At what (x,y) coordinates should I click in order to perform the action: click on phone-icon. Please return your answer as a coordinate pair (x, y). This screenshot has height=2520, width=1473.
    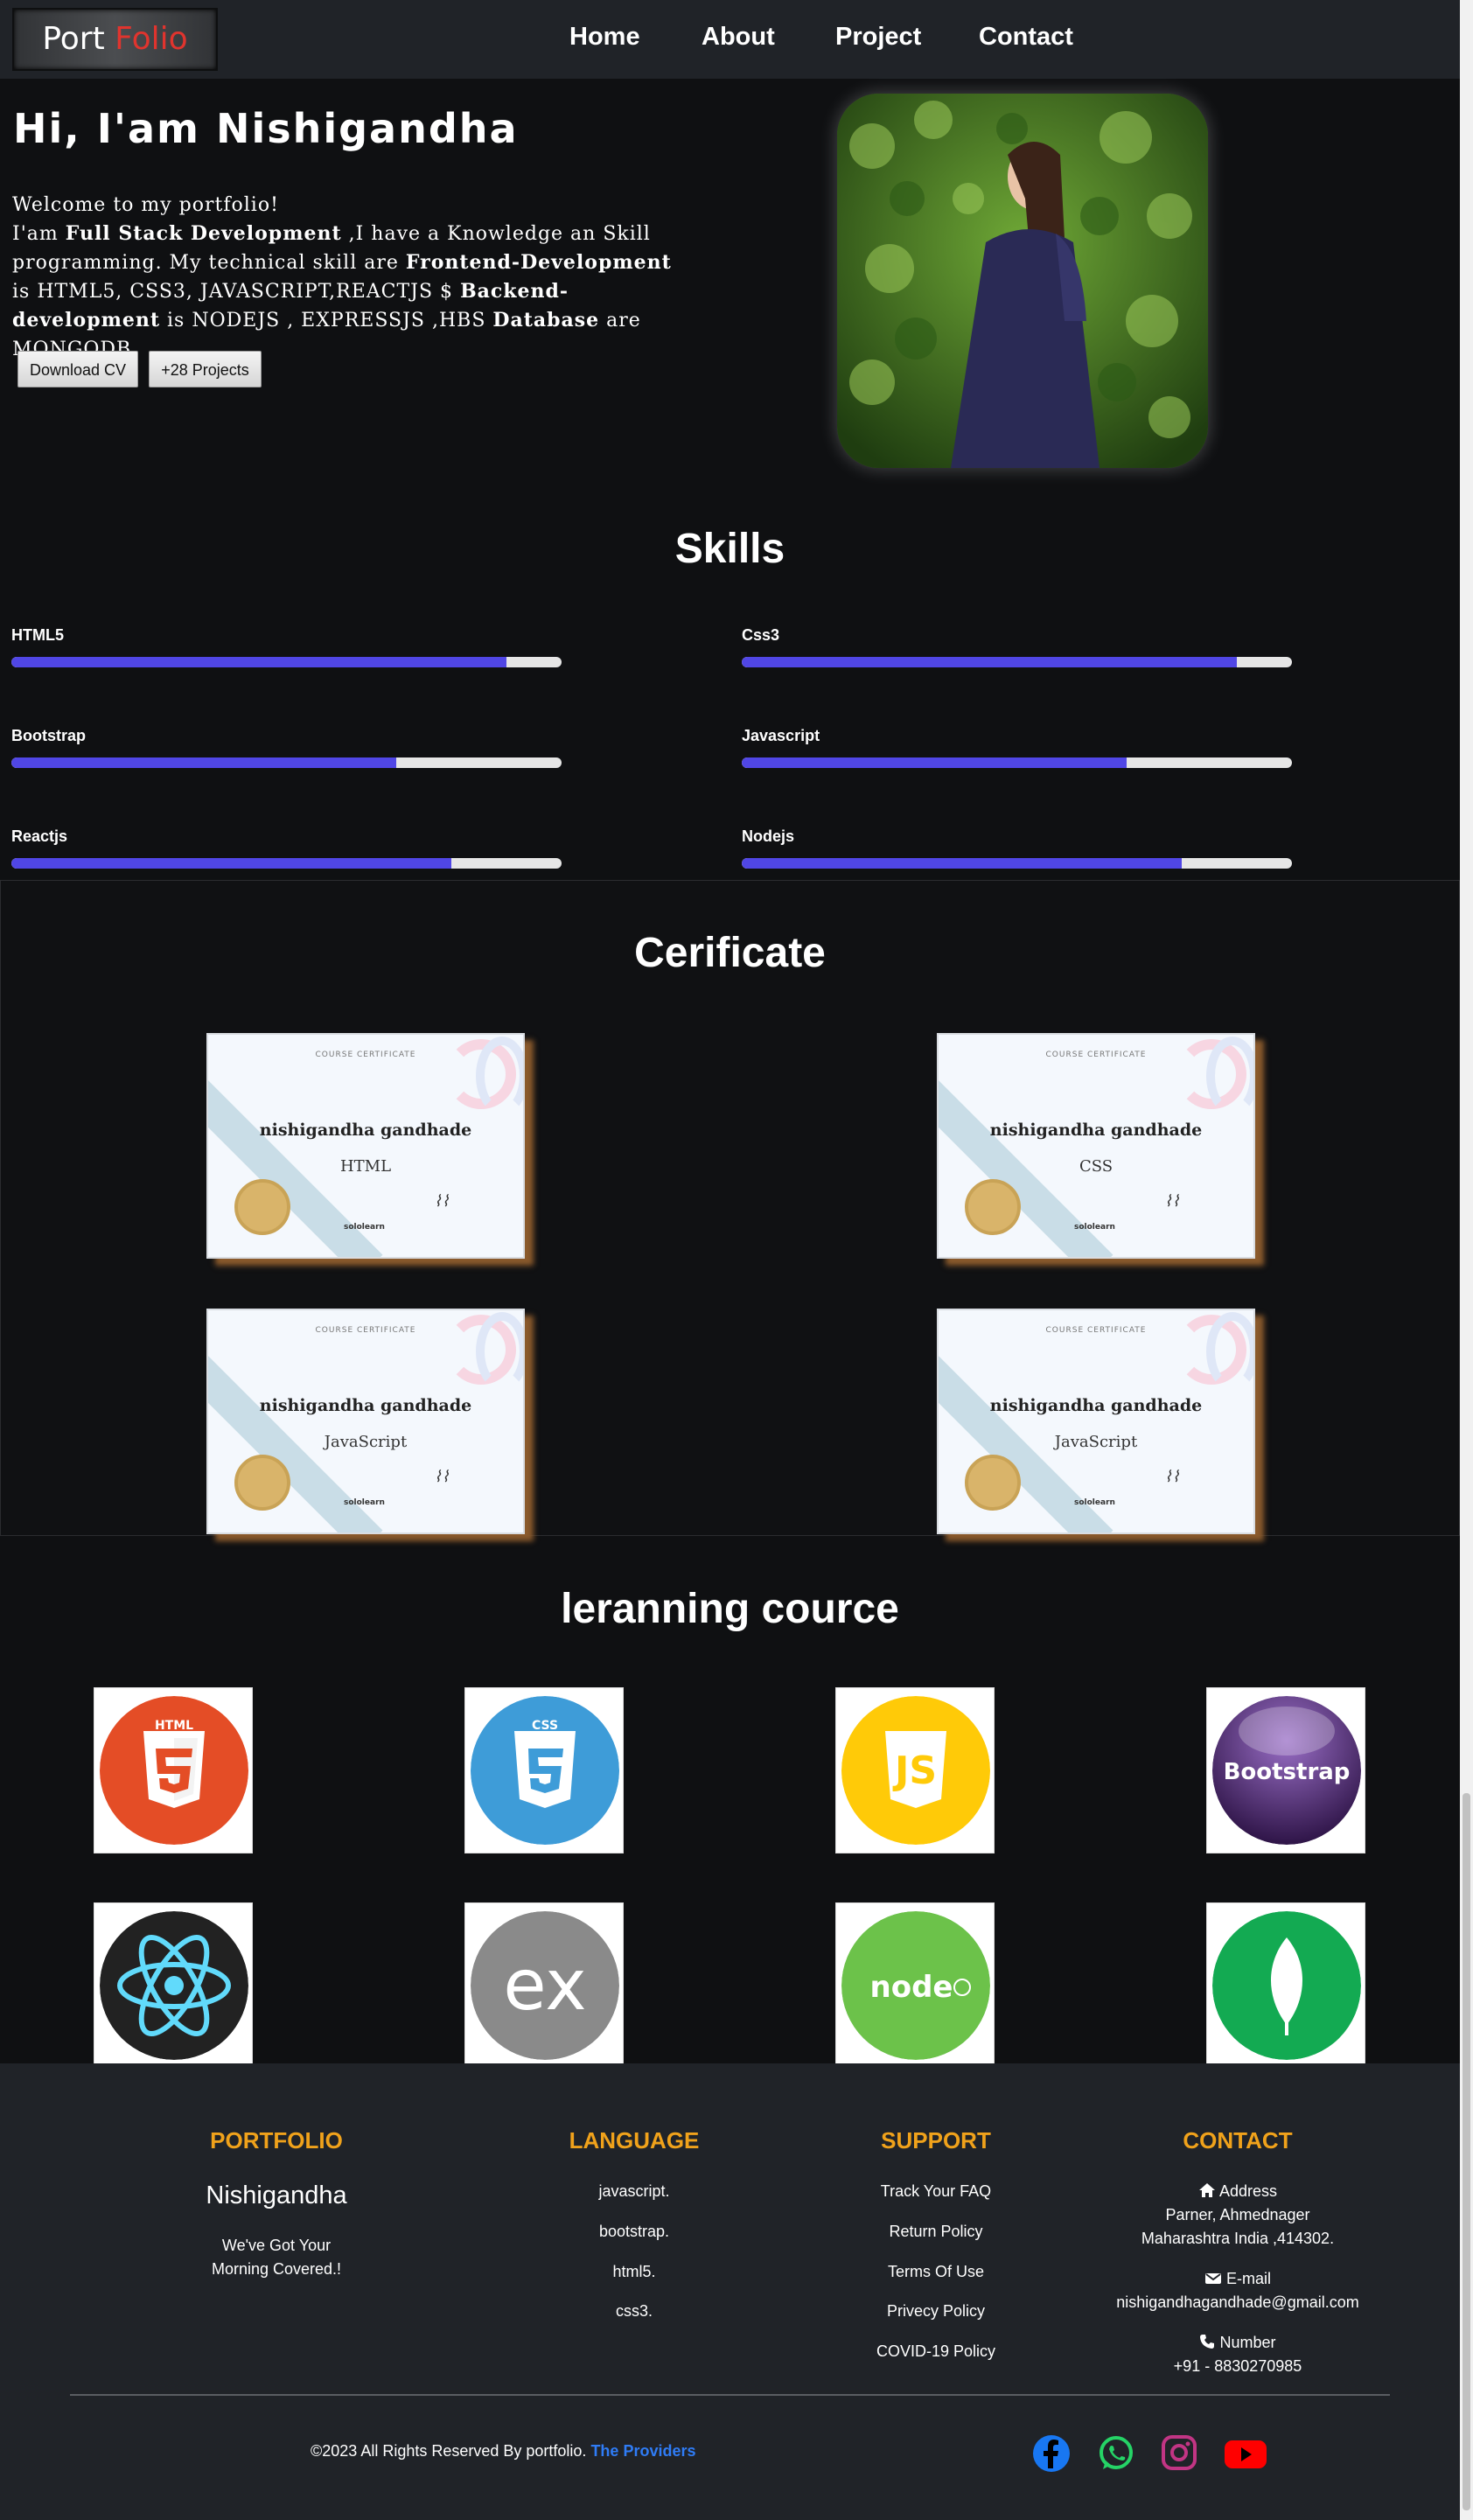
    Looking at the image, I should click on (1208, 2342).